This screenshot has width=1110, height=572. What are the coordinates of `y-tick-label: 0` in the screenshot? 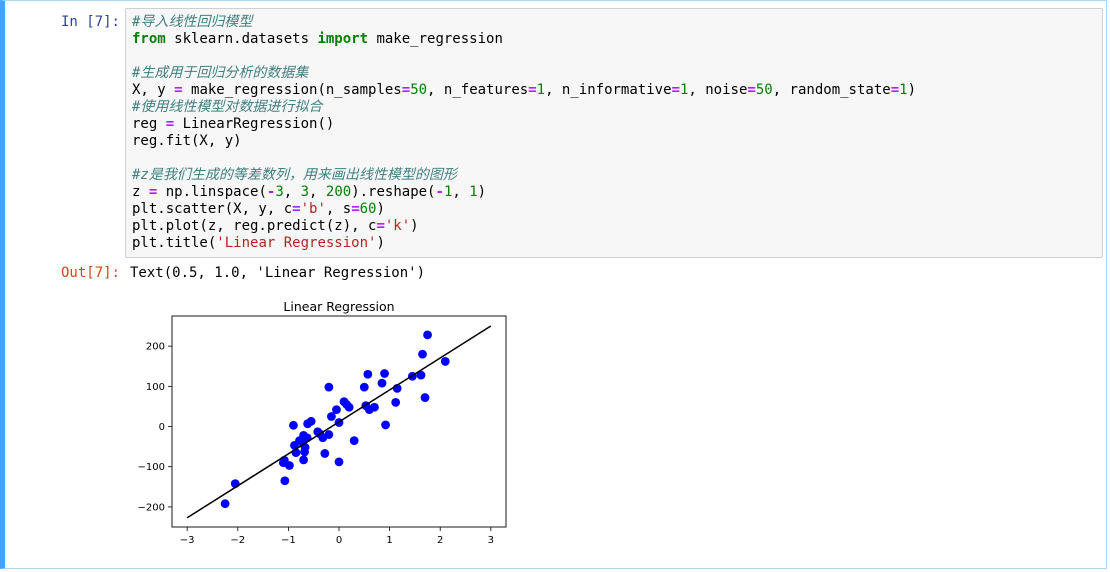 It's located at (162, 427).